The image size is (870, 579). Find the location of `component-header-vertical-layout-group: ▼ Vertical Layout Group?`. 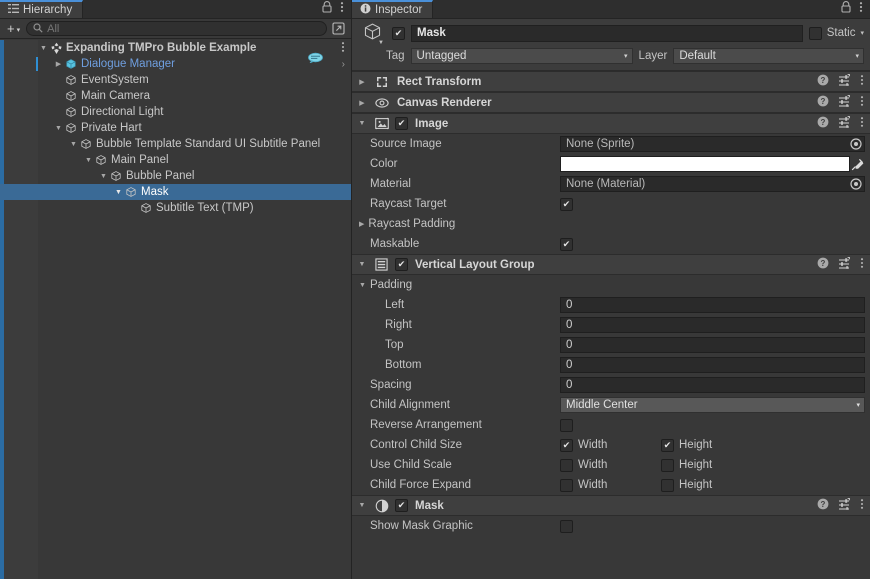

component-header-vertical-layout-group: ▼ Vertical Layout Group? is located at coordinates (611, 264).